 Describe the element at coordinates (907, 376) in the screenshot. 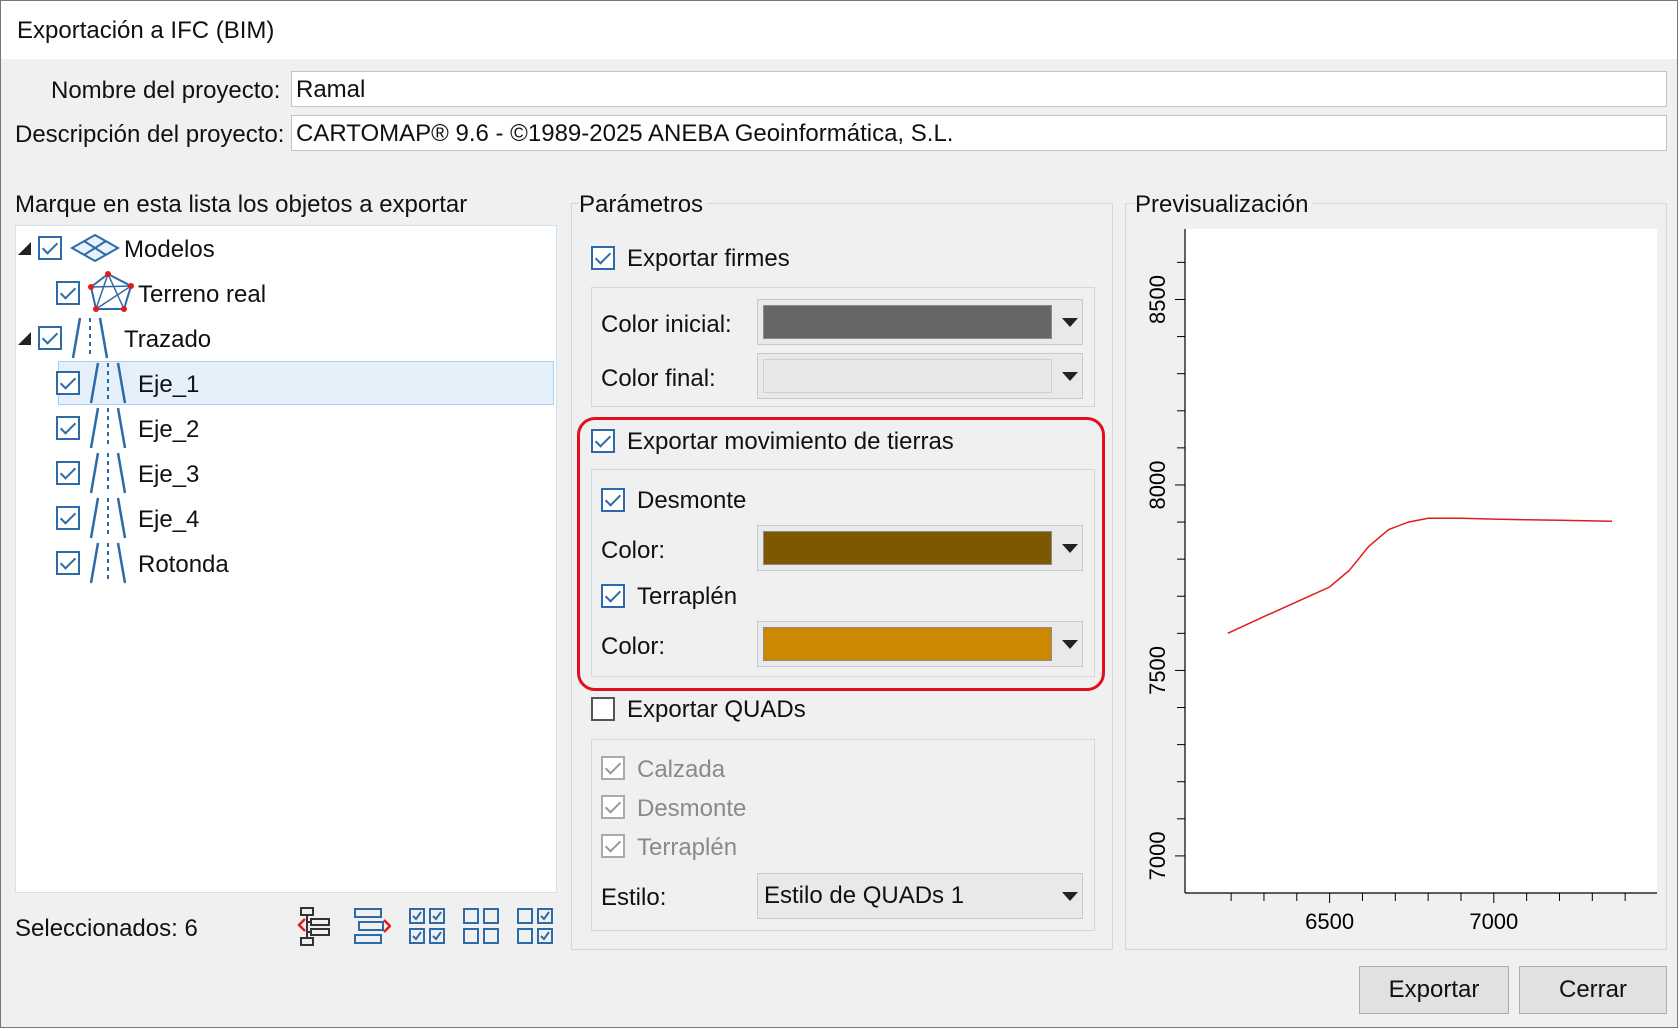

I see `final-color-swatch` at that location.